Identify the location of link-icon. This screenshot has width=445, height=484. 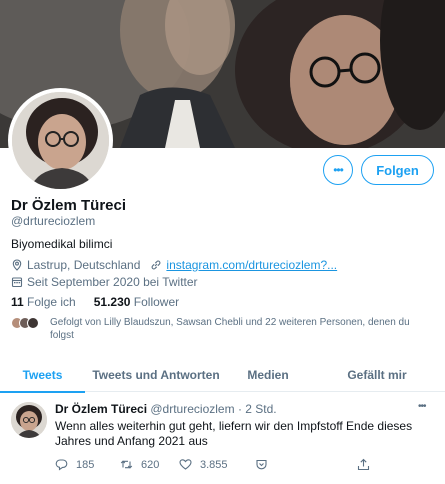
(156, 265).